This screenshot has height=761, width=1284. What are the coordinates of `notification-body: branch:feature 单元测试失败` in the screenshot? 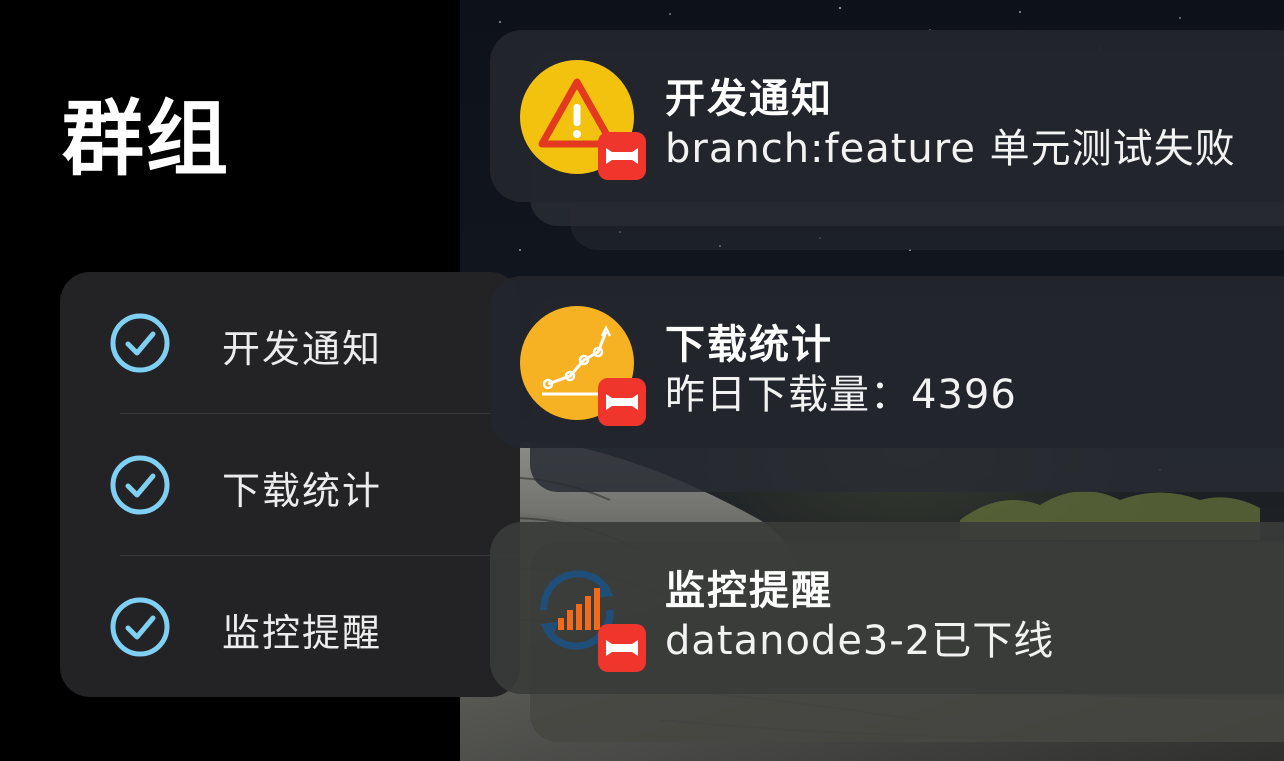 It's located at (950, 149).